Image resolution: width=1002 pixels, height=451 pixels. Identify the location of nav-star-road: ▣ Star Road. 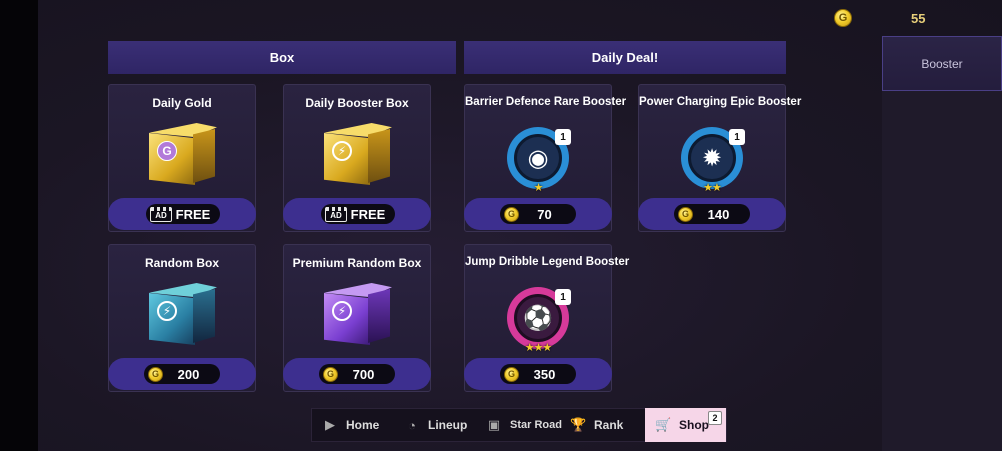
(521, 425).